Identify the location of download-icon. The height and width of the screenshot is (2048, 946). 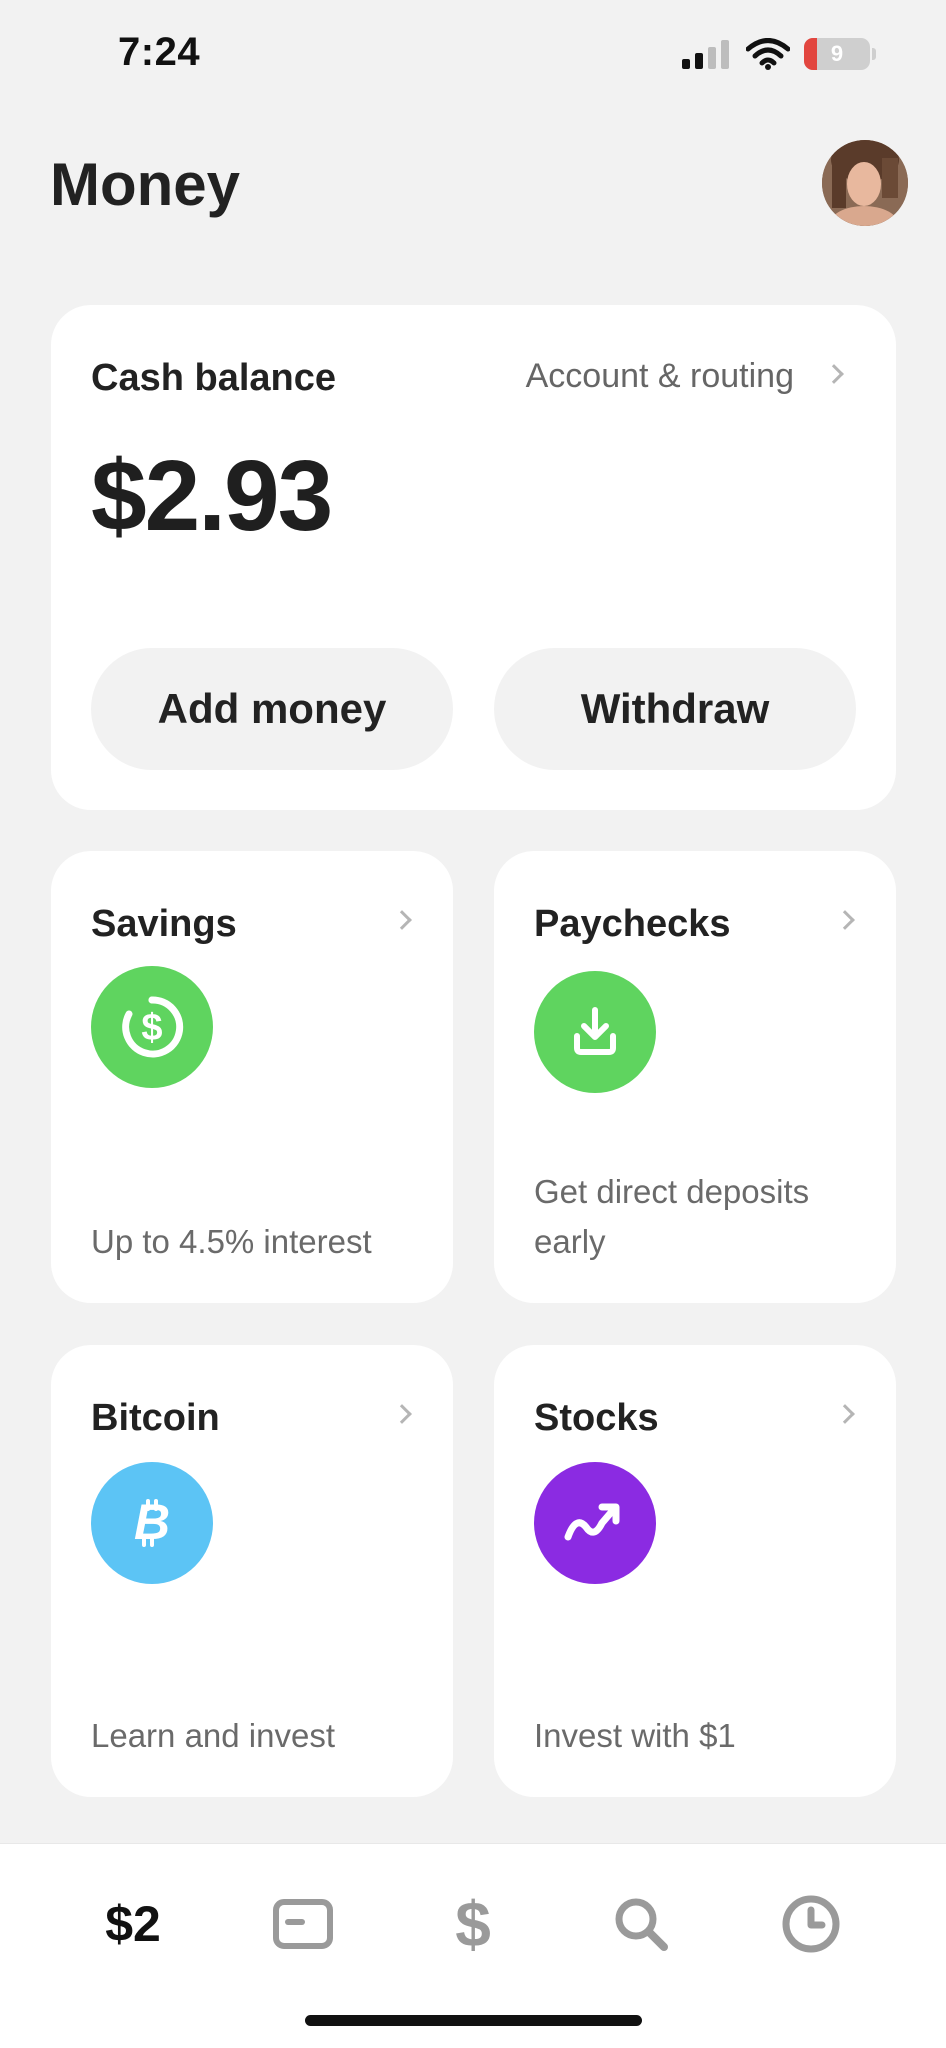
(595, 1032).